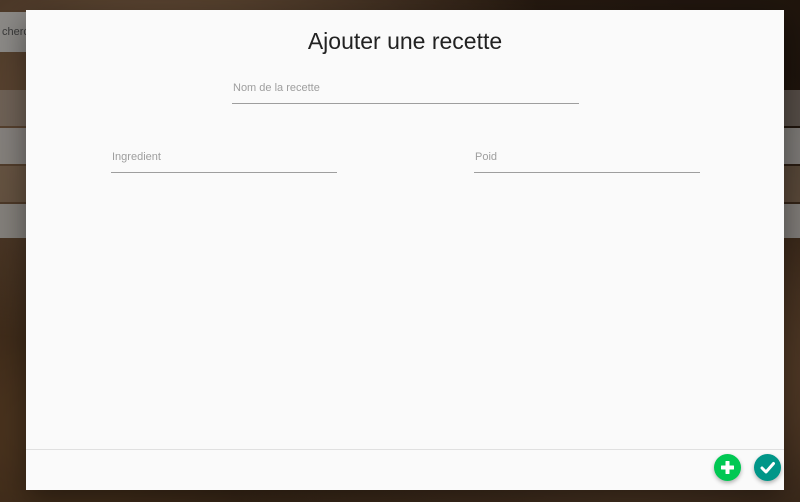 The image size is (800, 502). I want to click on ingredient-input, so click(224, 159).